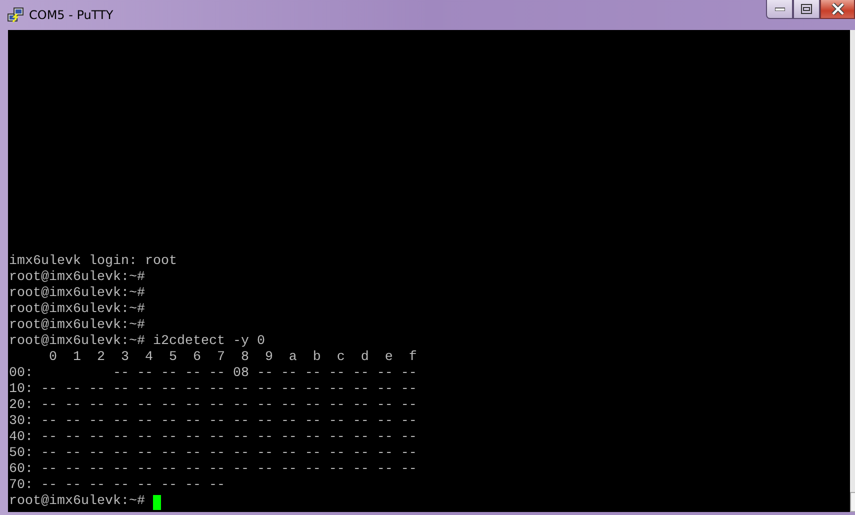 The width and height of the screenshot is (855, 515). I want to click on terminal-line: 40: -- -- -- -- -- -- -- -- -- -- -- -- -- -- -- --, so click(213, 438).